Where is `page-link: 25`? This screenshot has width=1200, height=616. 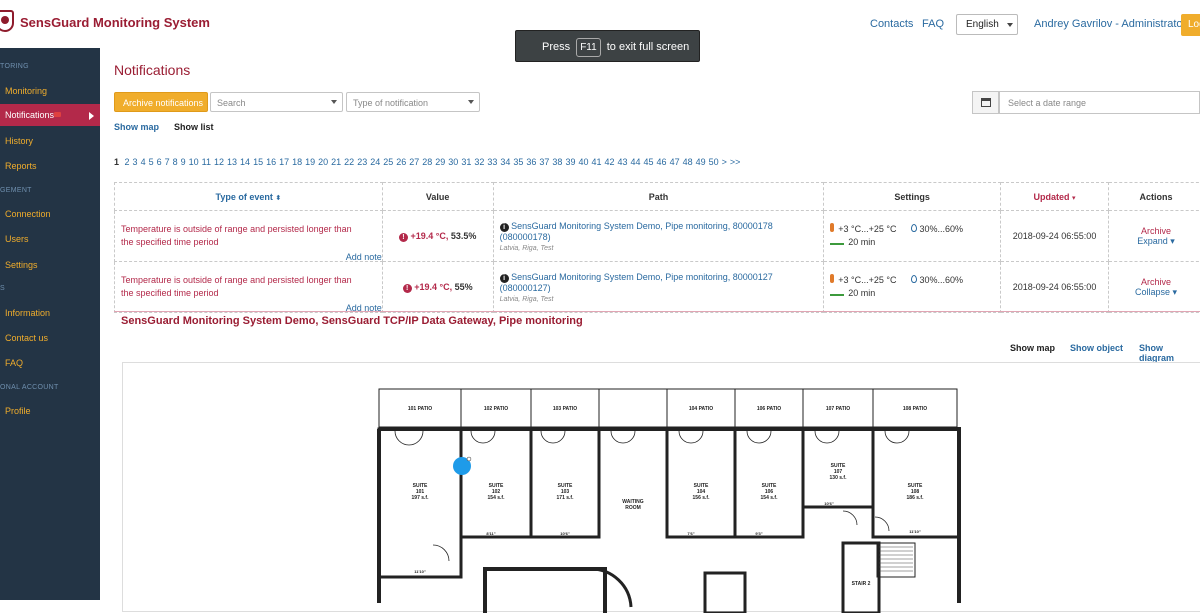
page-link: 25 is located at coordinates (388, 162).